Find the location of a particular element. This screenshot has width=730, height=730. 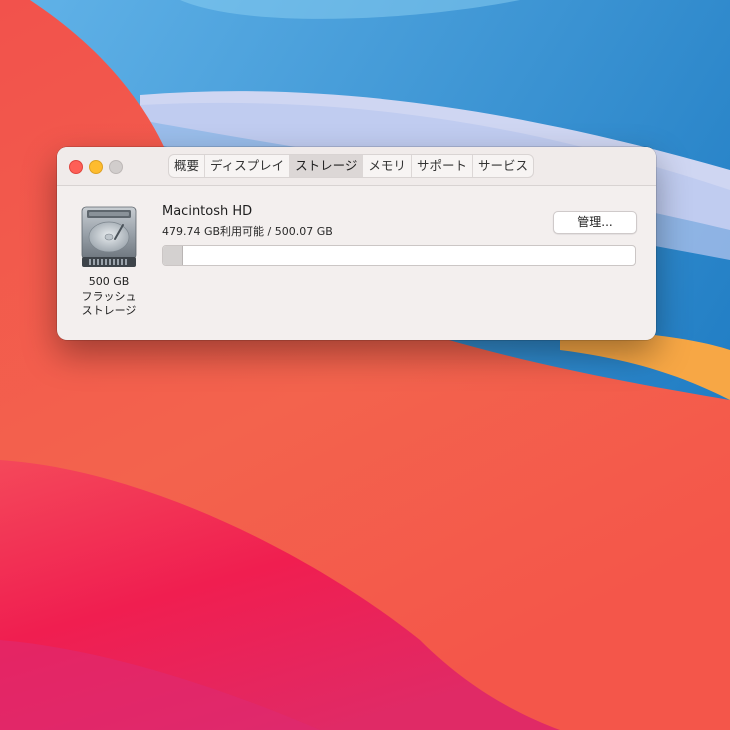

titlebar: 概要 ディスプレイ ストレージ メモリ サポート サービス is located at coordinates (356, 166).